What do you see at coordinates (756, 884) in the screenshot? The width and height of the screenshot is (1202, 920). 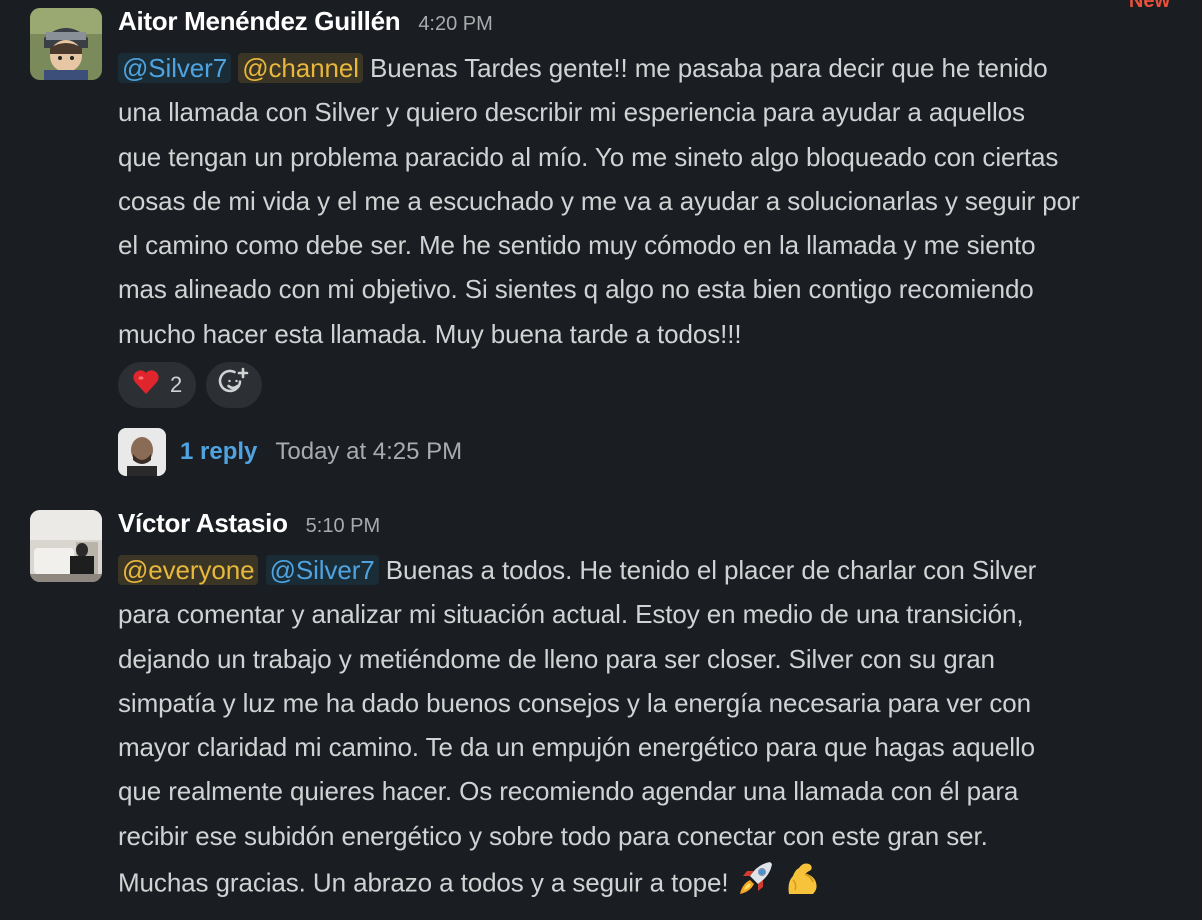 I see `rocket-emoji` at bounding box center [756, 884].